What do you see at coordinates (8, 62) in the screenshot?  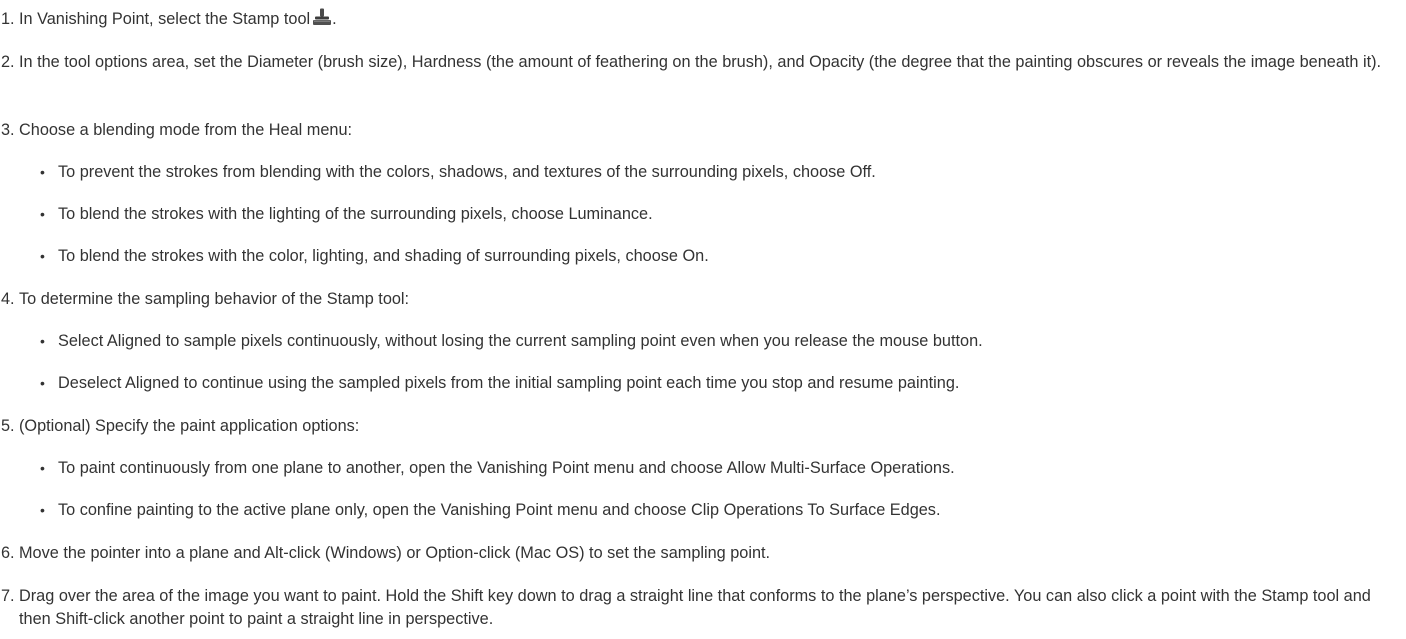 I see `step-number: 2.` at bounding box center [8, 62].